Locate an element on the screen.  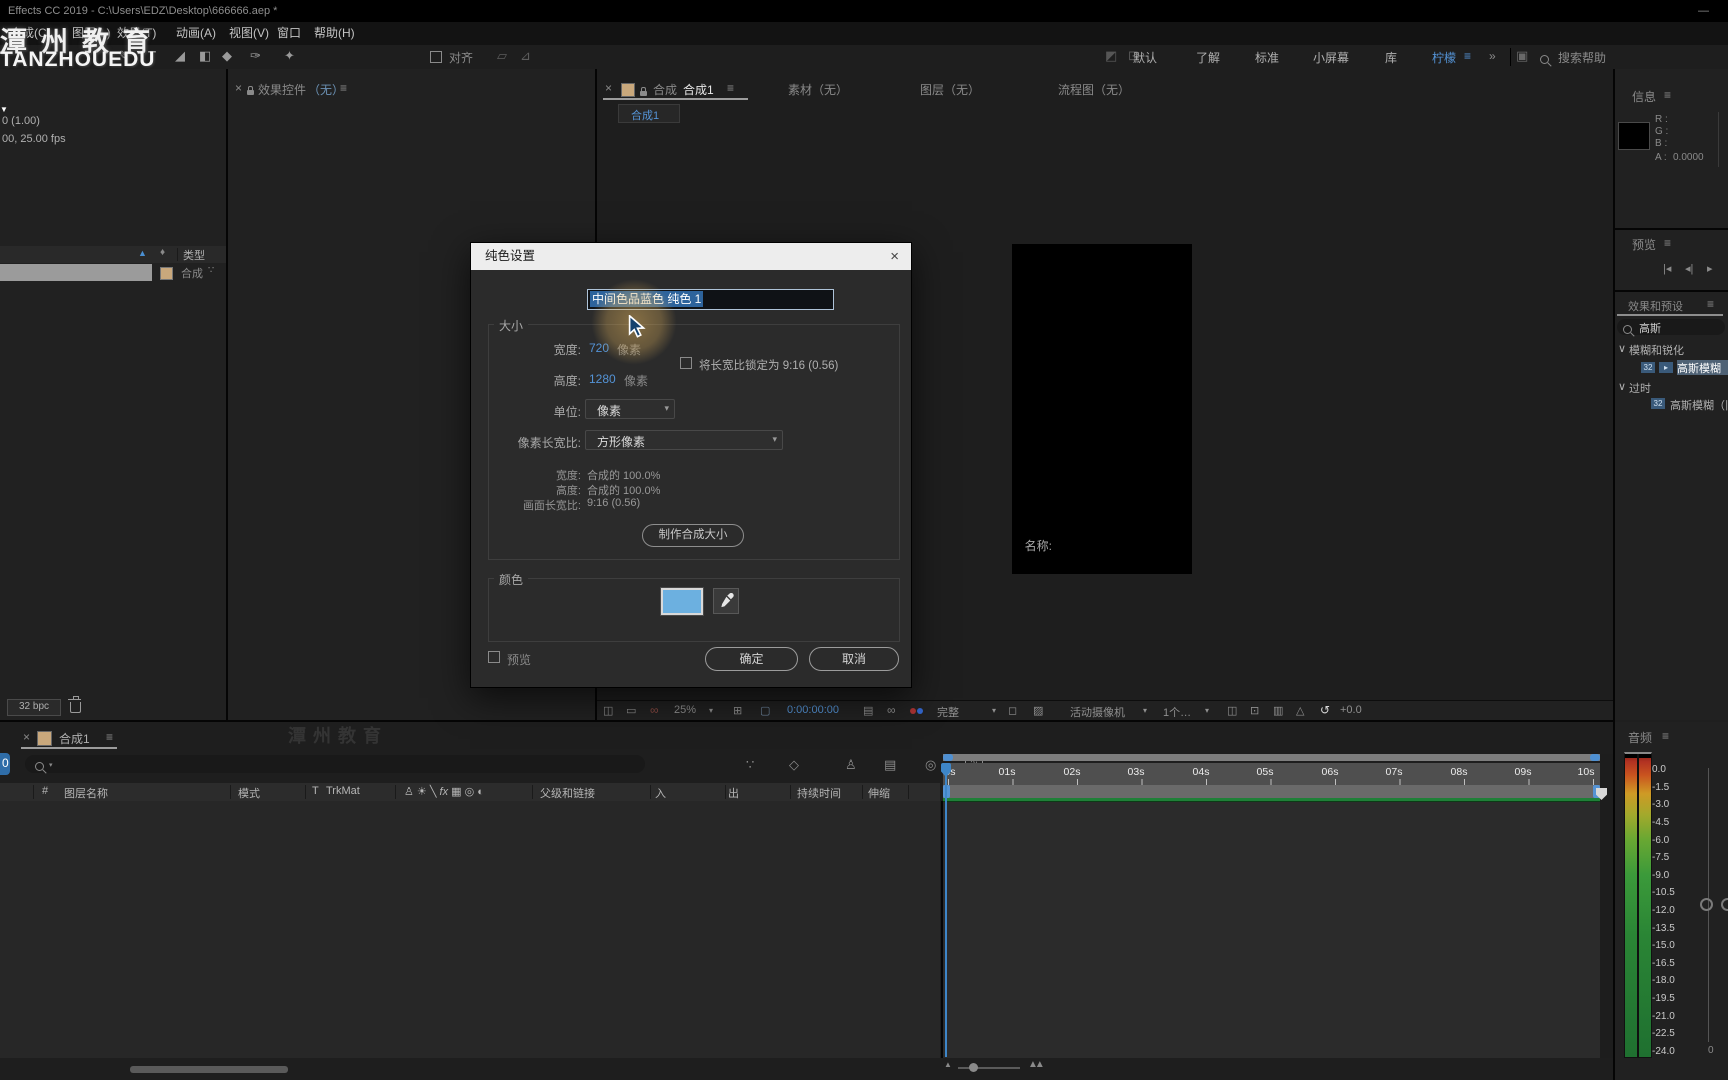
layer-tab: 图层（无） is located at coordinates (950, 89).